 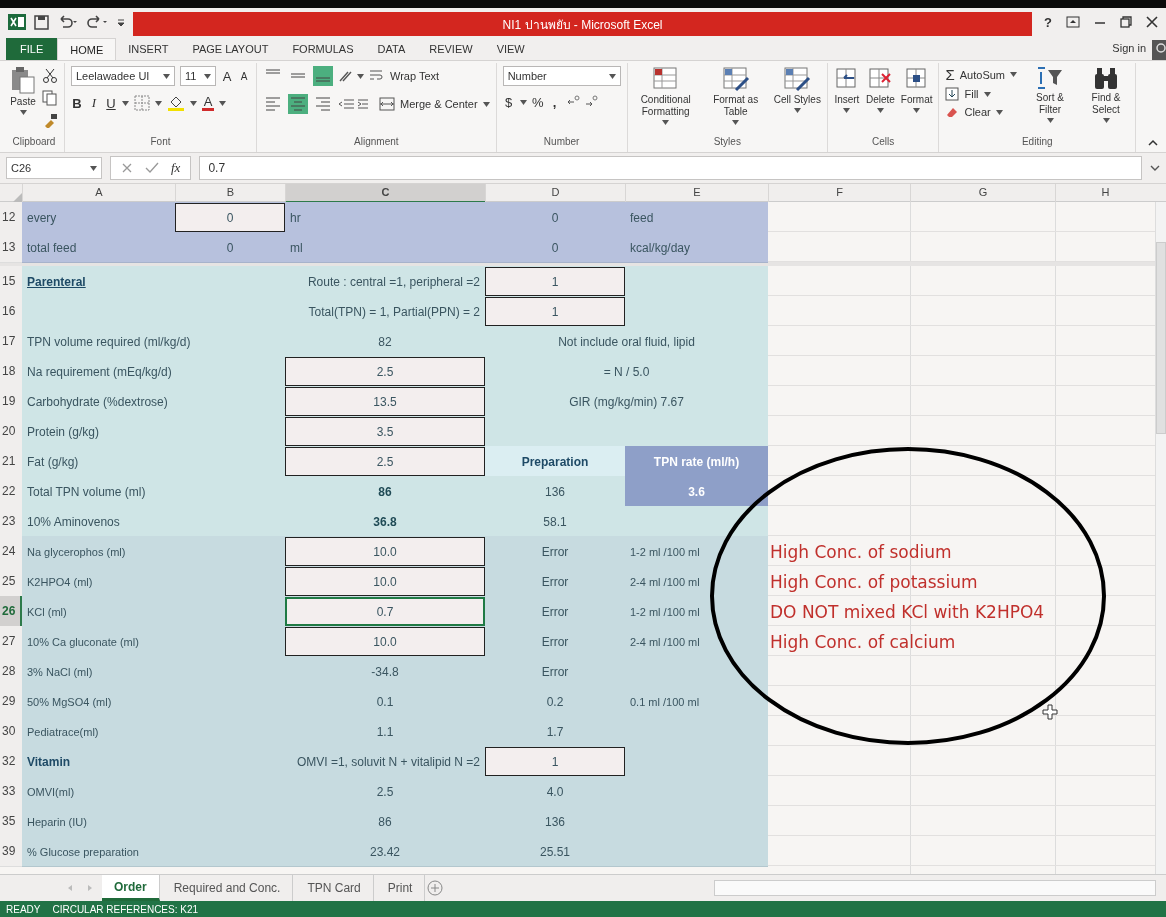 I want to click on cancel-icon, so click(x=127, y=168).